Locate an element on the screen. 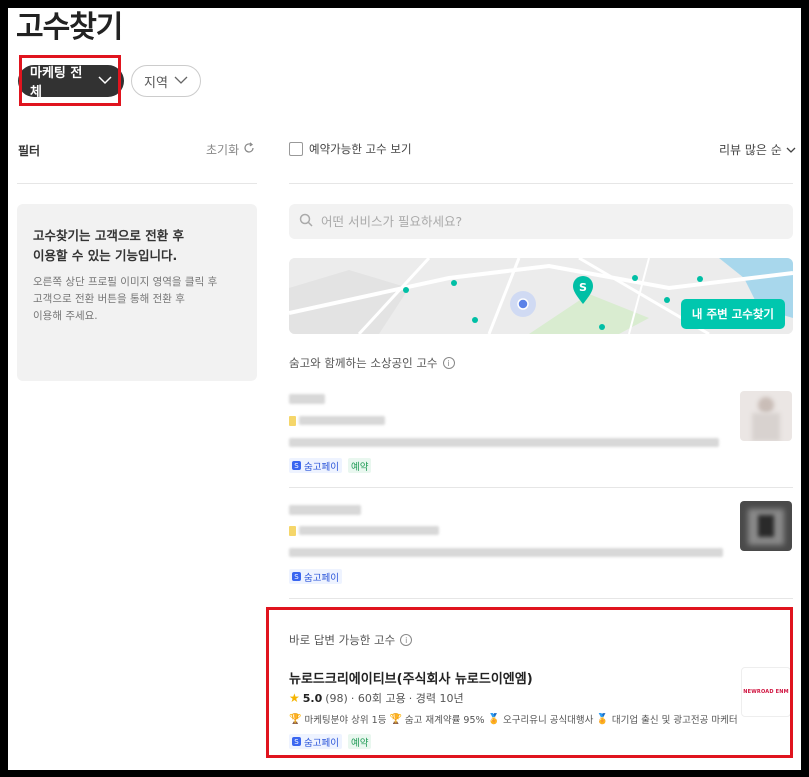  reset-label: 초기화 is located at coordinates (223, 150).